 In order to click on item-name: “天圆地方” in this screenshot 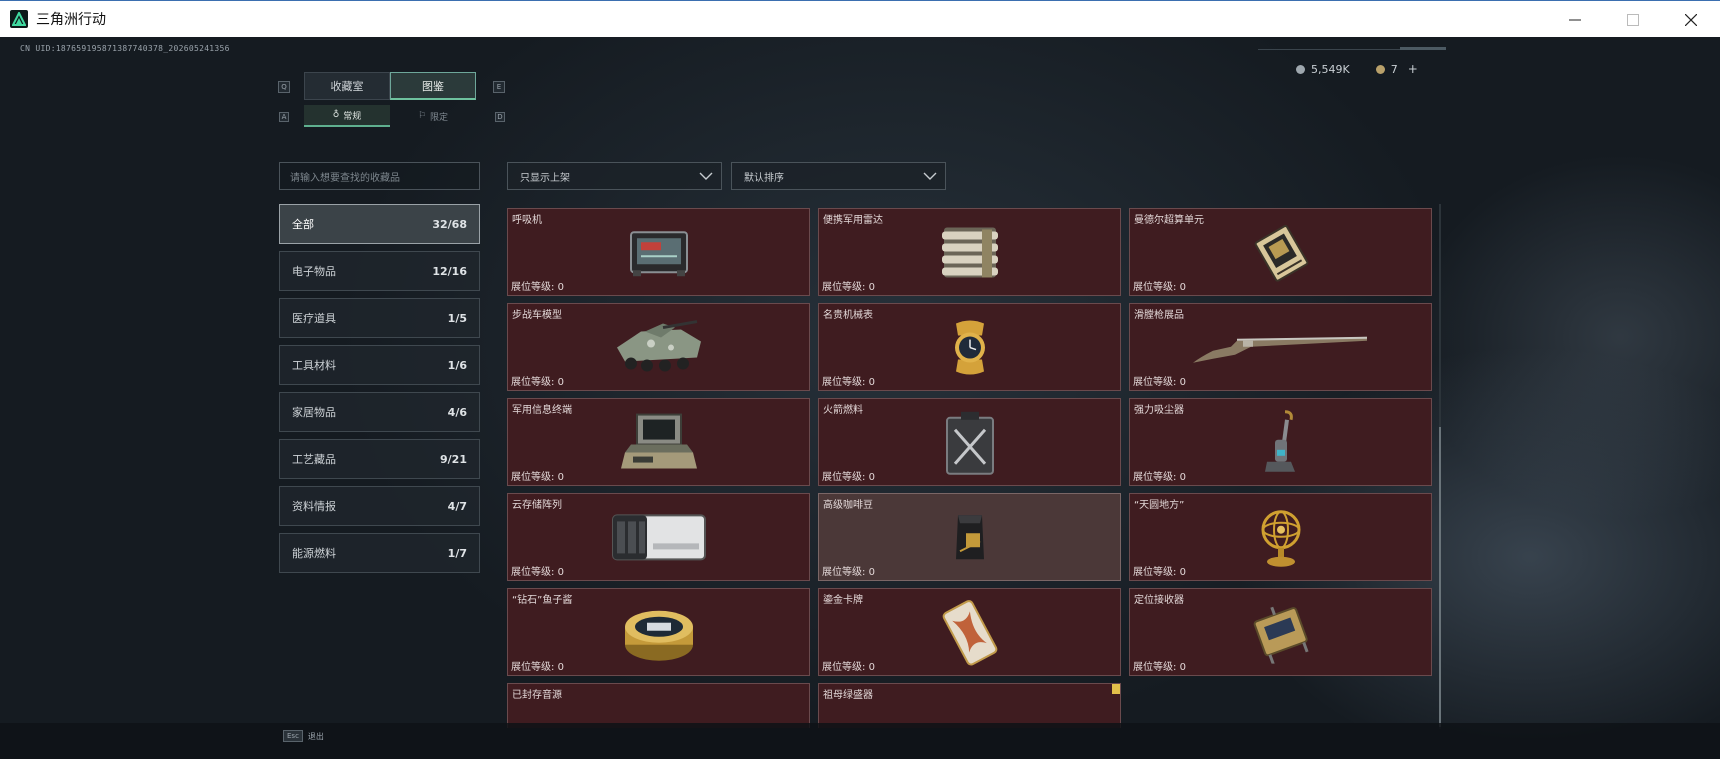, I will do `click(1159, 505)`.